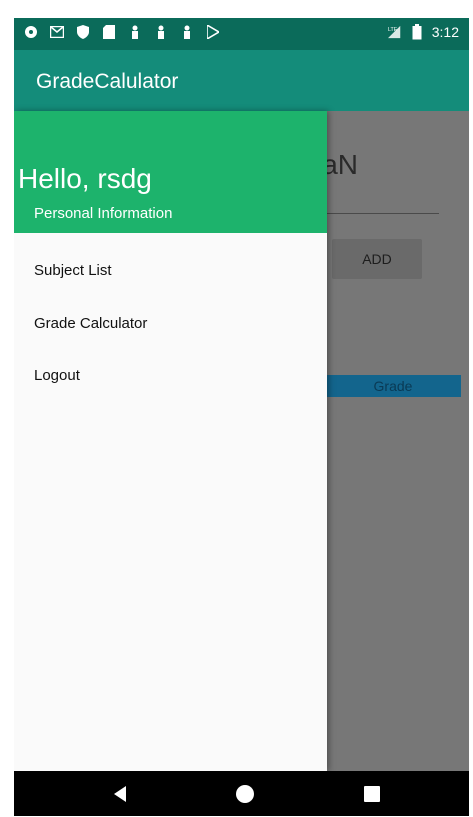 This screenshot has width=473, height=817. Describe the element at coordinates (393, 386) in the screenshot. I see `grade-column-header: Grade` at that location.